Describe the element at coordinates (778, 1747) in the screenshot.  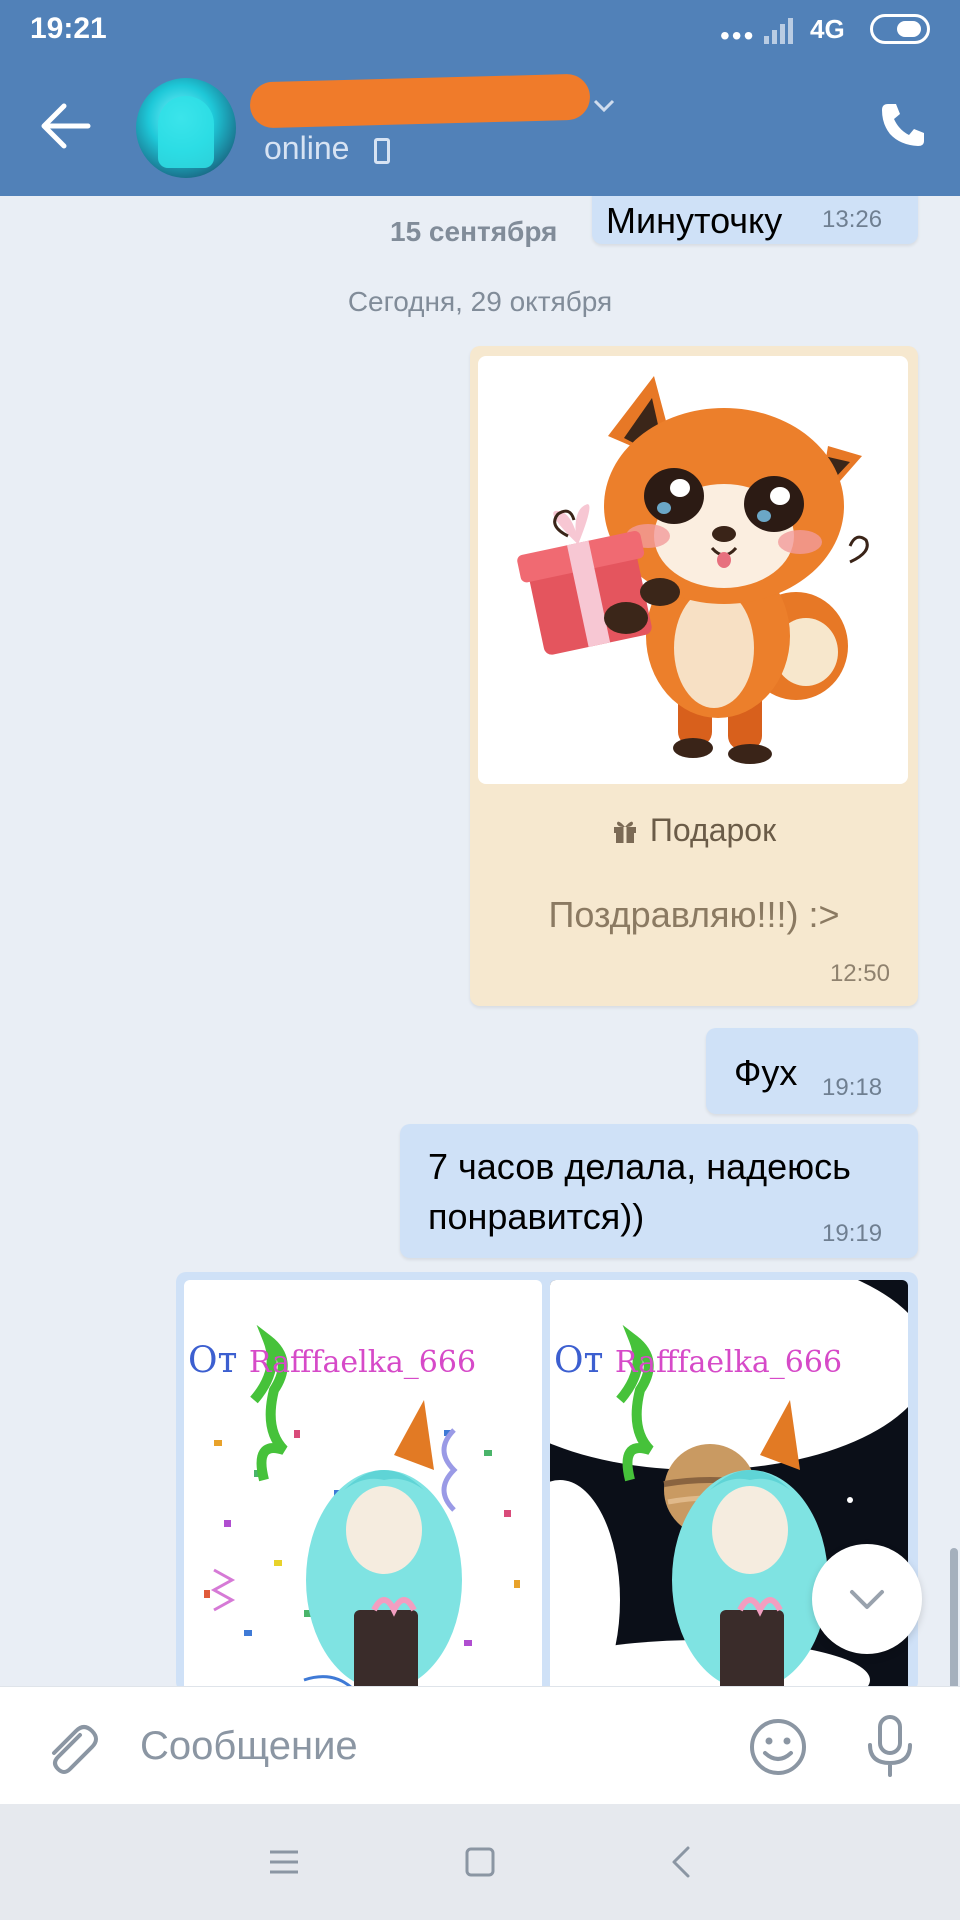
I see `emoji-icon` at that location.